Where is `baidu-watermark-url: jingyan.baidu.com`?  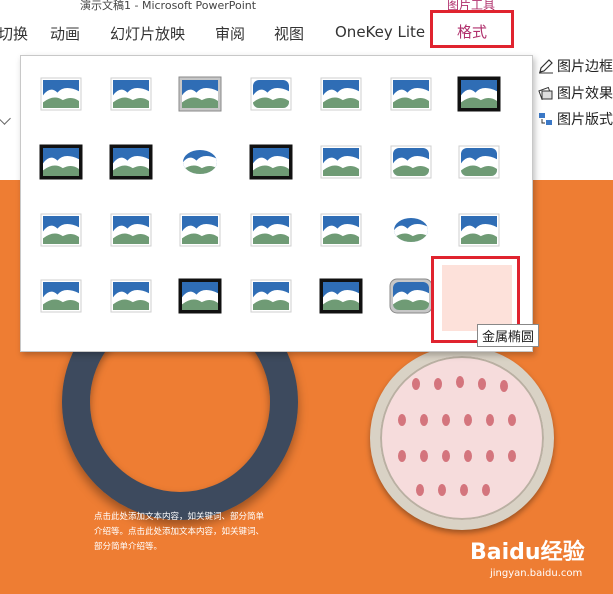 baidu-watermark-url: jingyan.baidu.com is located at coordinates (536, 573).